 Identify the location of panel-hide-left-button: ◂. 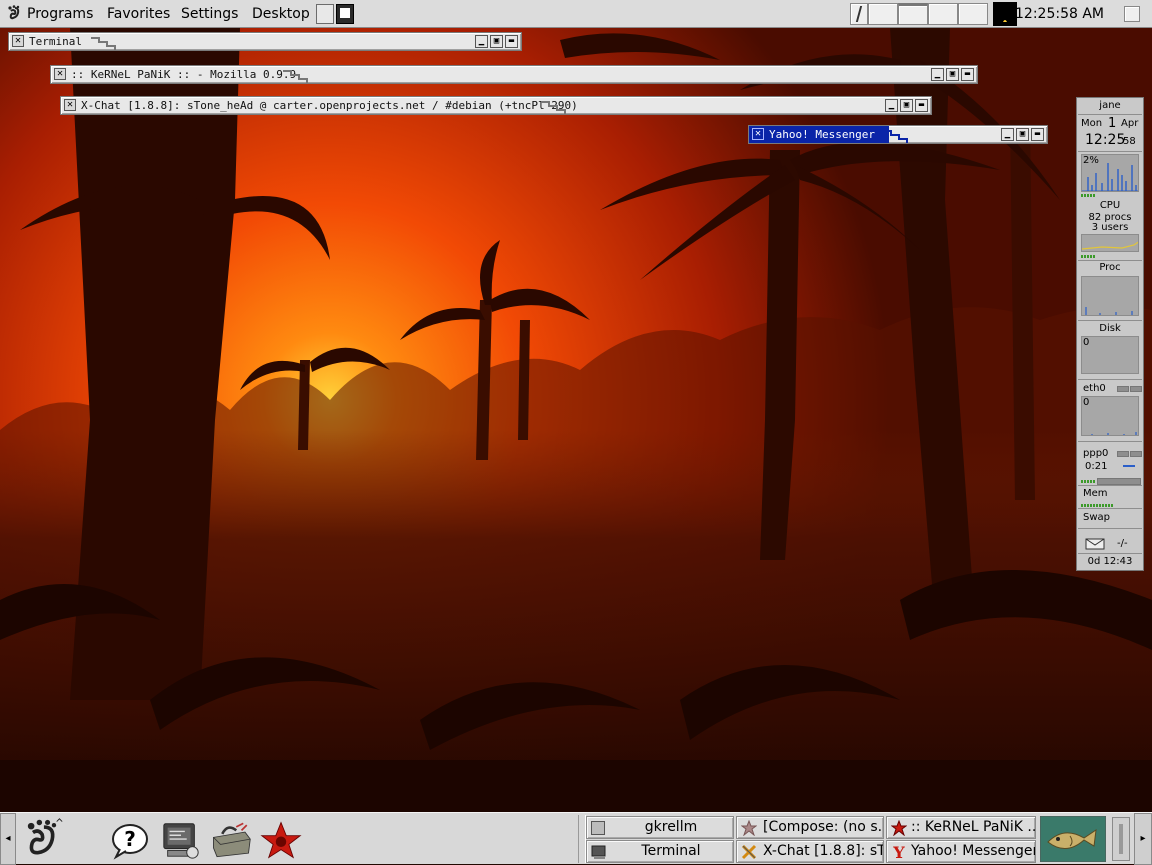
(8, 839).